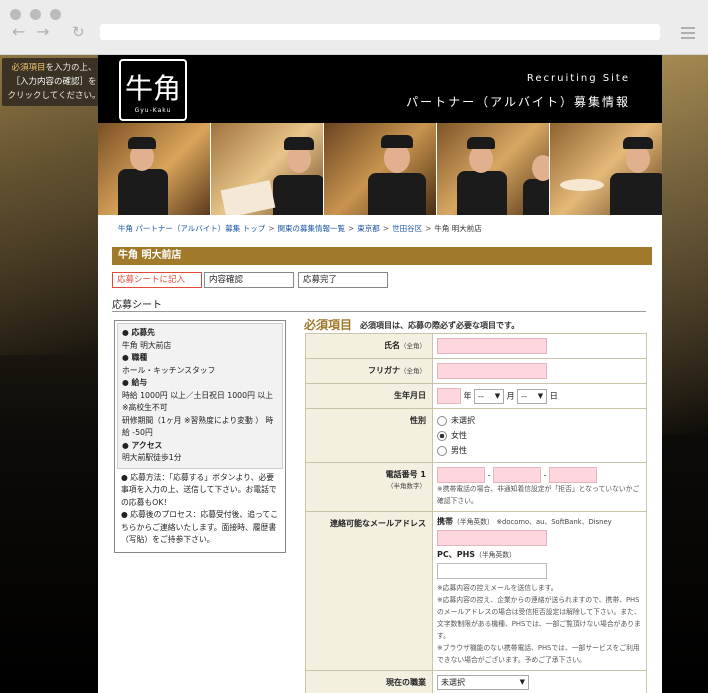  I want to click on gender-option-male: 男性, so click(539, 450).